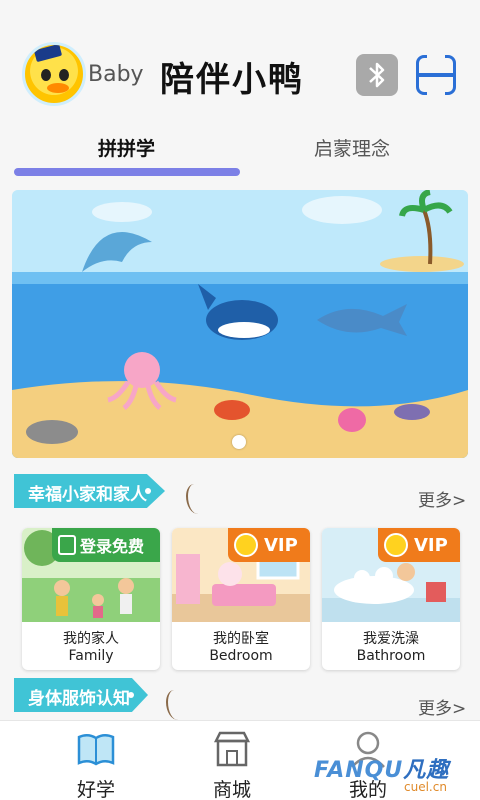 Image resolution: width=480 pixels, height=800 pixels. Describe the element at coordinates (425, 787) in the screenshot. I see `watermark-site: cuel.cn` at that location.